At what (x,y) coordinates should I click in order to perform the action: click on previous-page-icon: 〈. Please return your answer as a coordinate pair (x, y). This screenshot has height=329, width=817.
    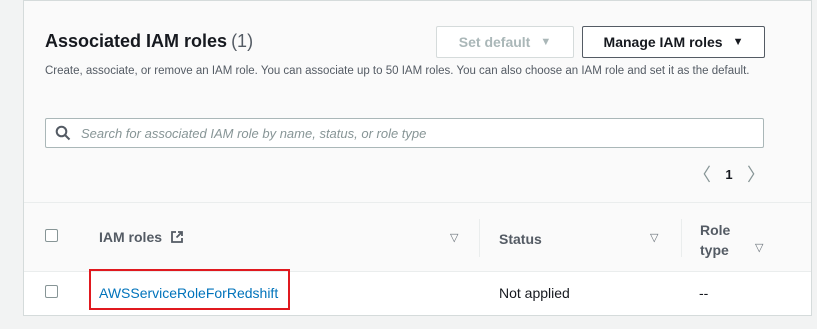
    Looking at the image, I should click on (702, 174).